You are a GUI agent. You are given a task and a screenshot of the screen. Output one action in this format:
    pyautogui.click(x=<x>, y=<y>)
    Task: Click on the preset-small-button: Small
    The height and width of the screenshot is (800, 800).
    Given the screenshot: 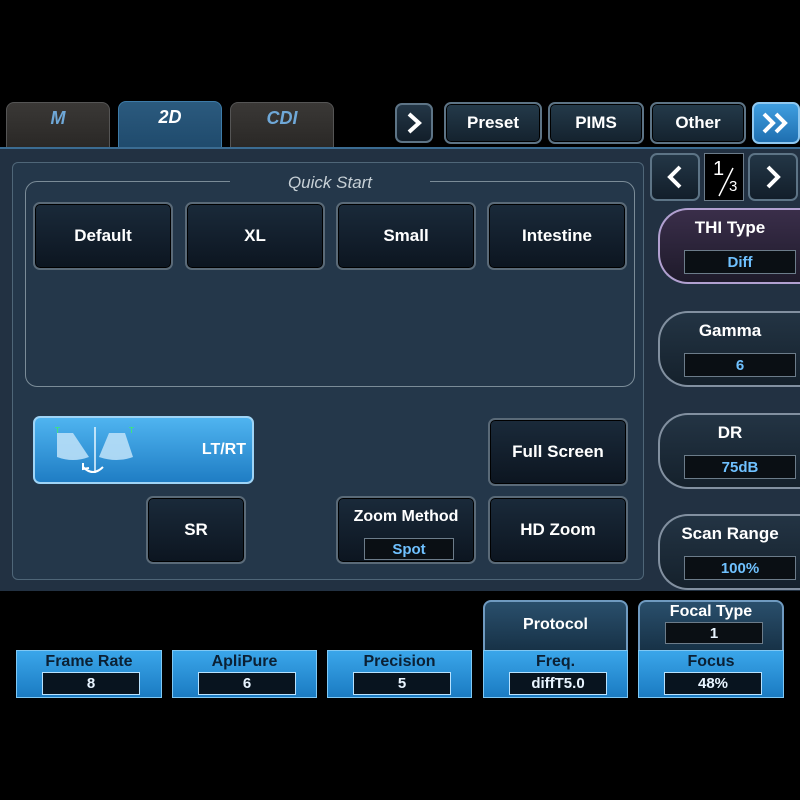 What is the action you would take?
    pyautogui.click(x=406, y=236)
    